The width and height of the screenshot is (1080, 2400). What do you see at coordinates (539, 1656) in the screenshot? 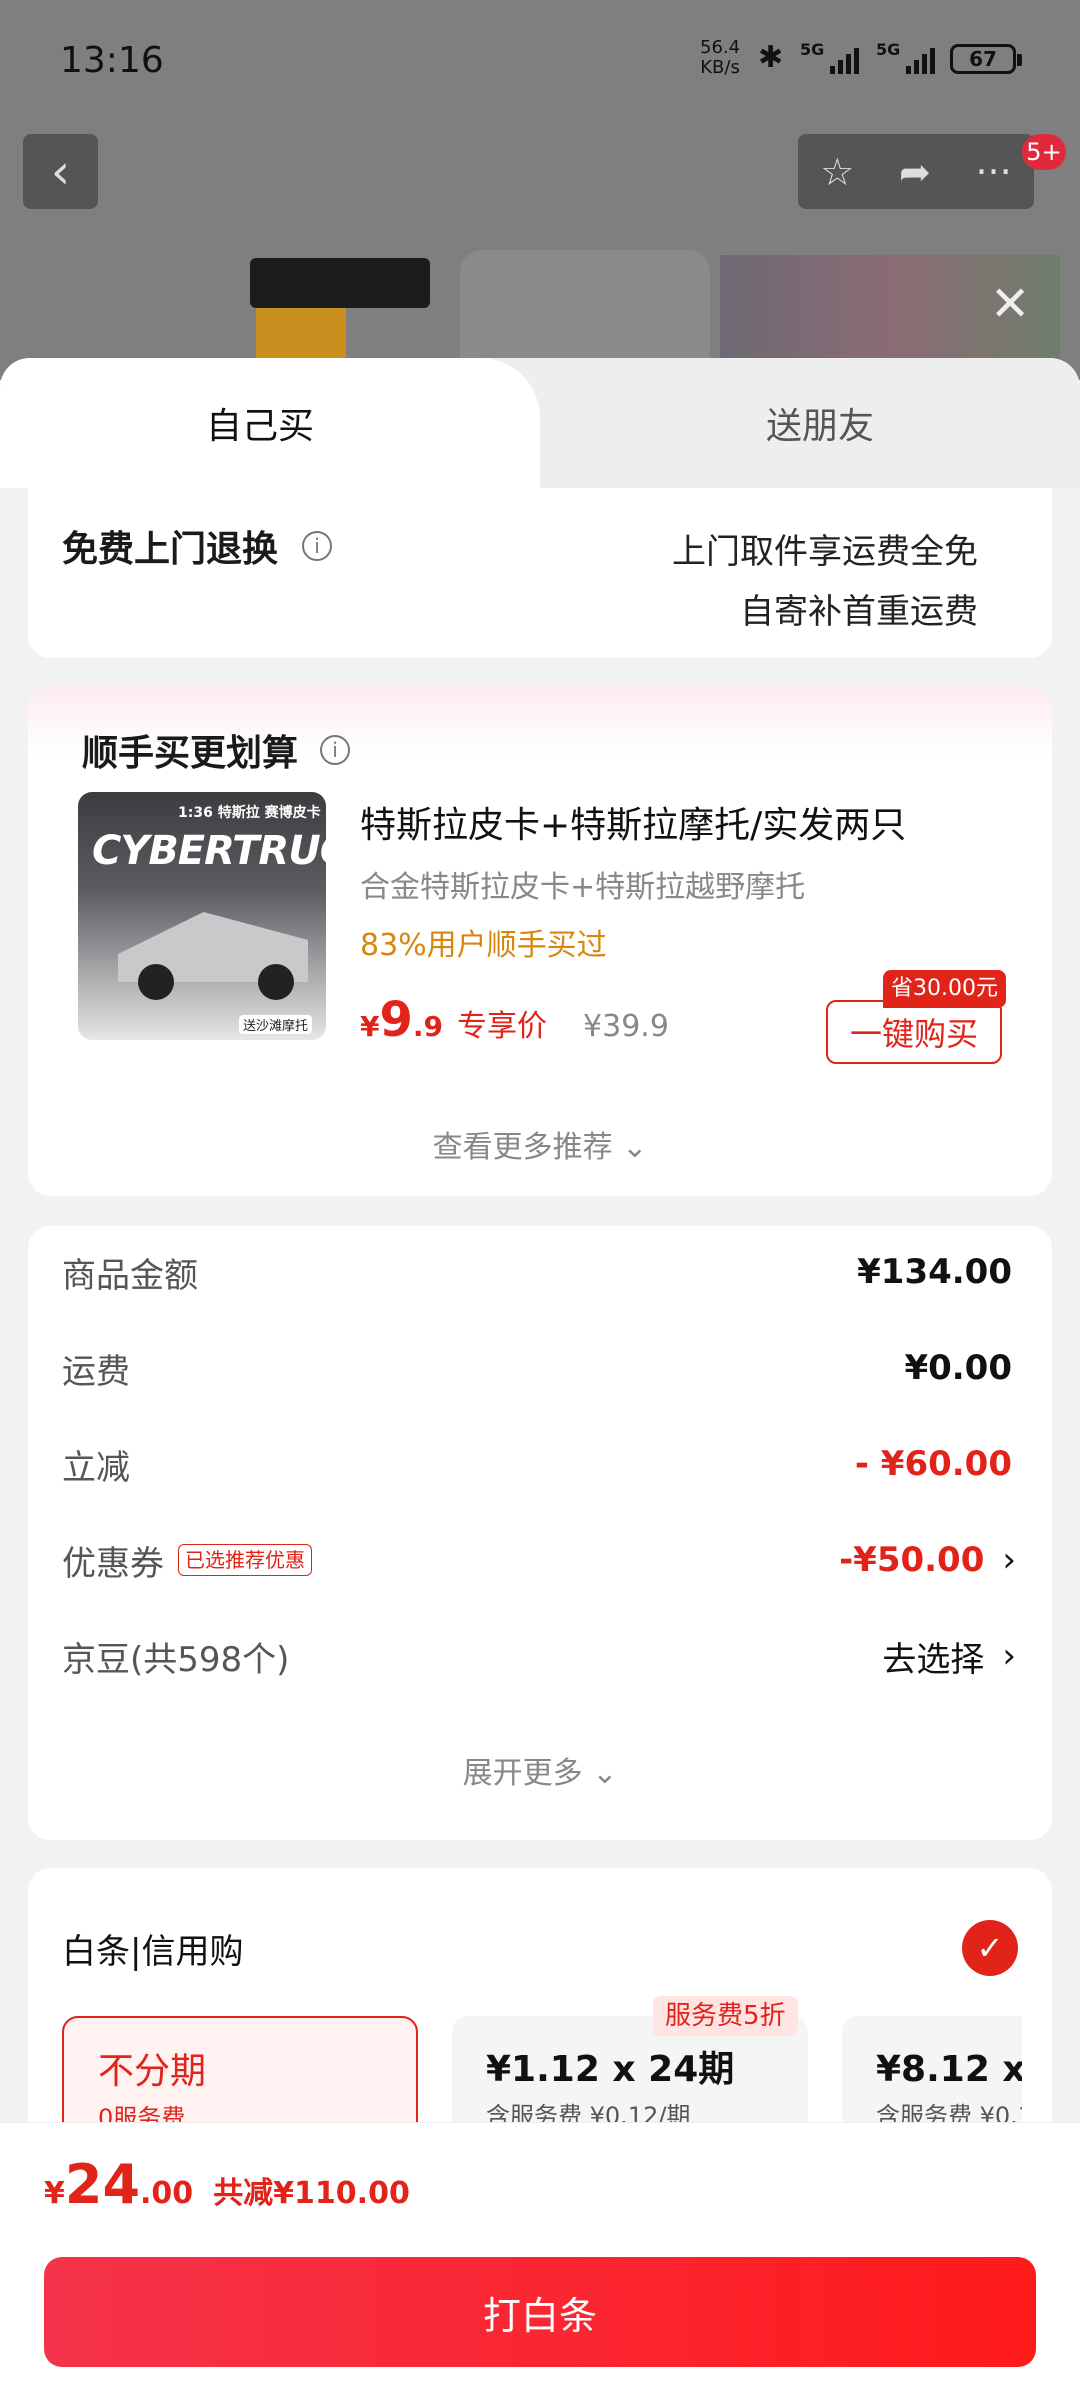
I see `jd-beans-row: 京豆(共598个) 去选择 ›` at bounding box center [539, 1656].